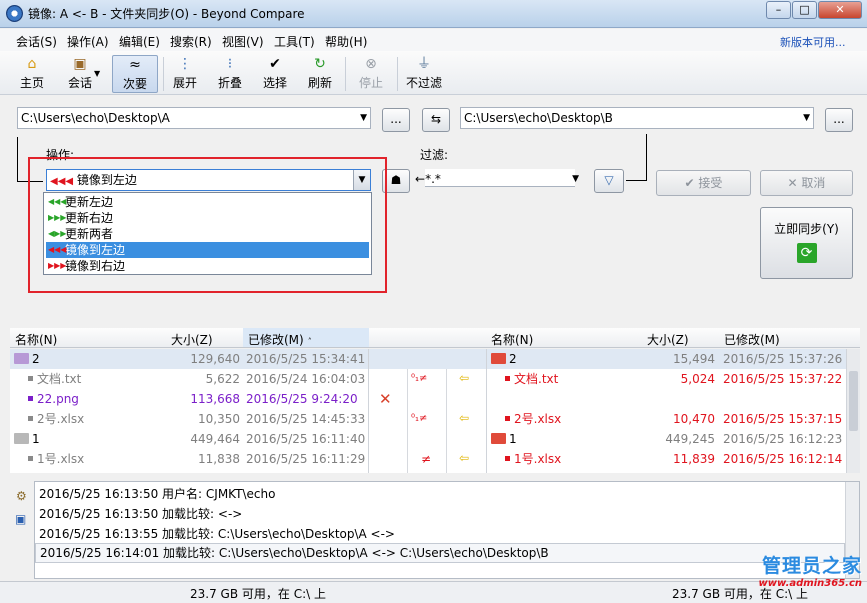  I want to click on stop-button: ⊗ 停止, so click(371, 74).